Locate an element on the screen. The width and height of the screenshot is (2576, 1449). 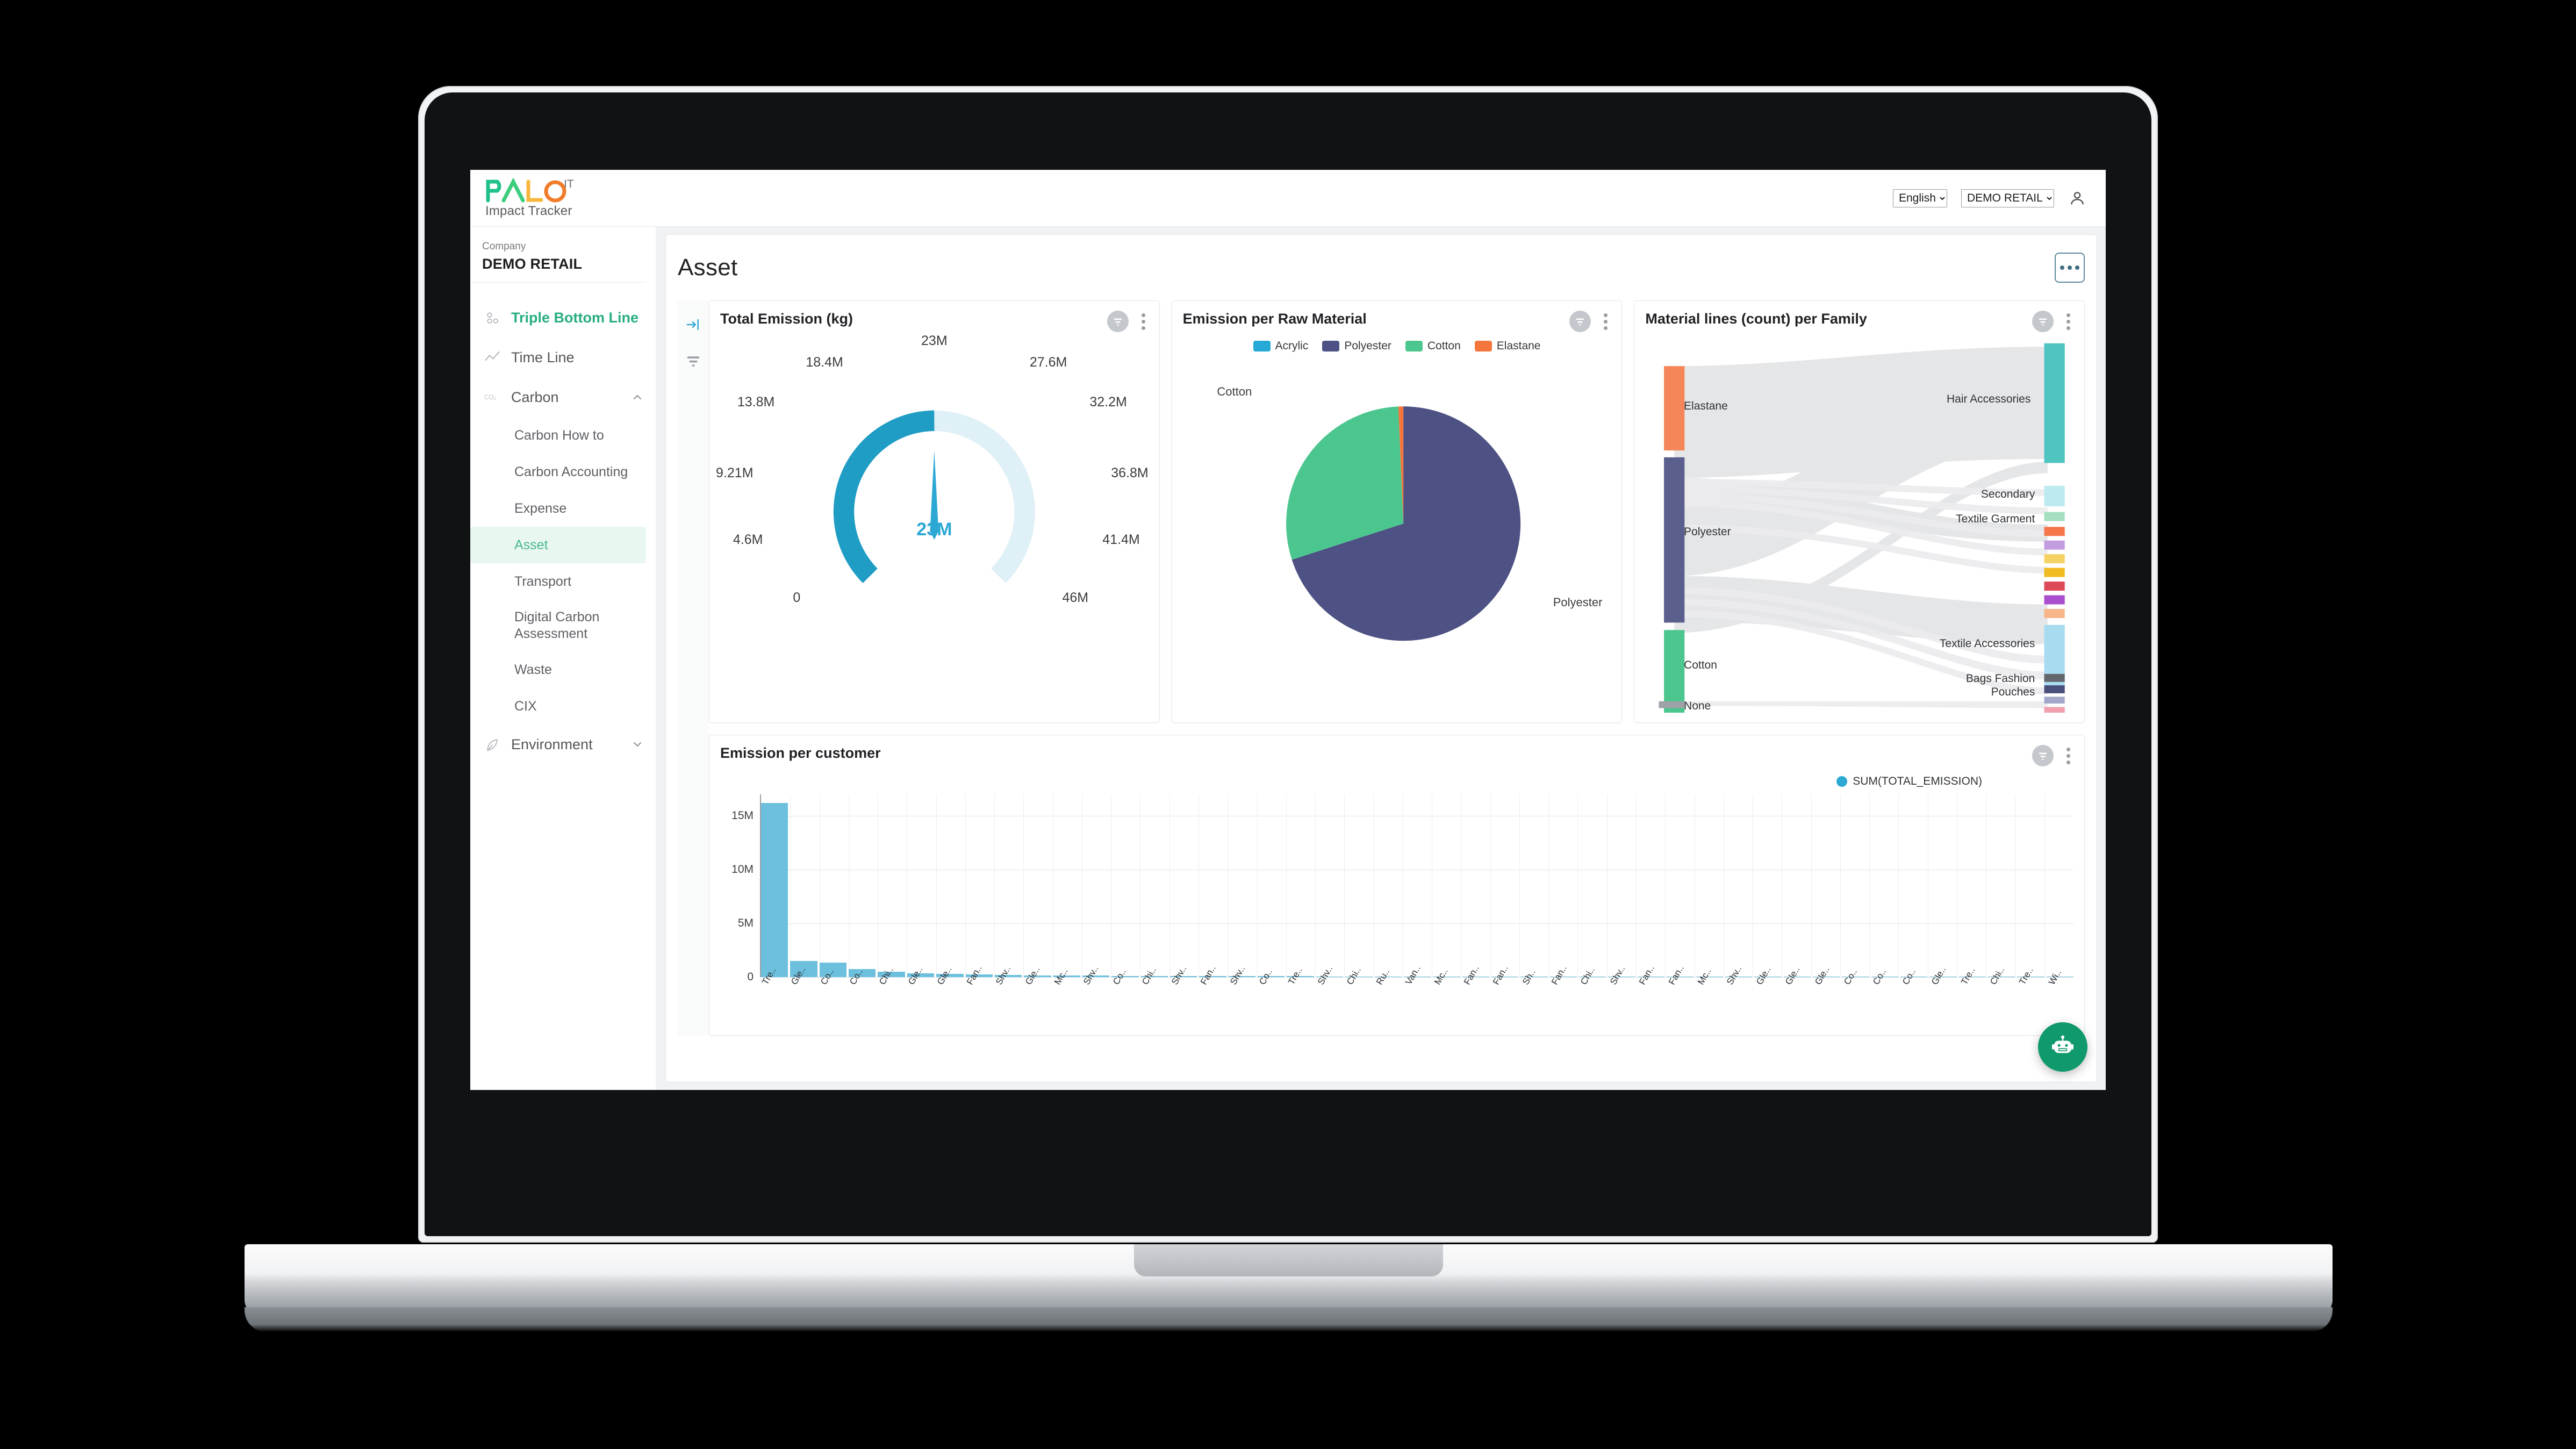
page-title: Asset is located at coordinates (708, 267).